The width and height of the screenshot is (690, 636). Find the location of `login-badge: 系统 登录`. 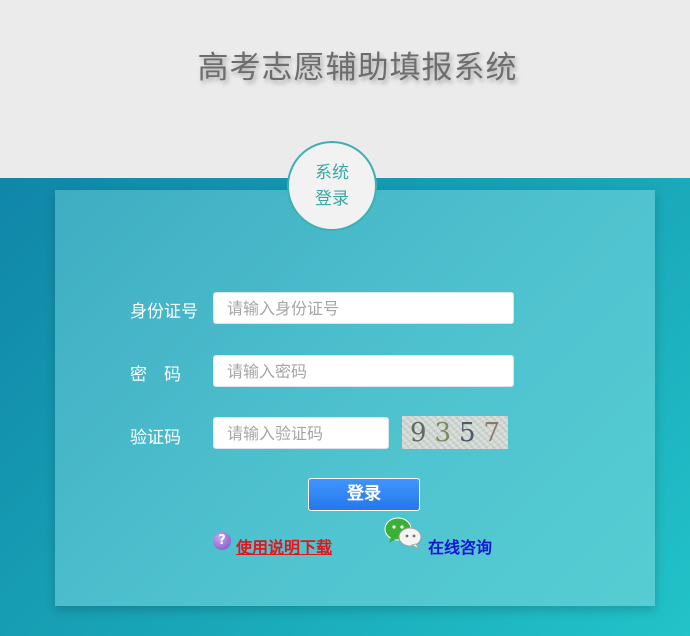

login-badge: 系统 登录 is located at coordinates (332, 186).